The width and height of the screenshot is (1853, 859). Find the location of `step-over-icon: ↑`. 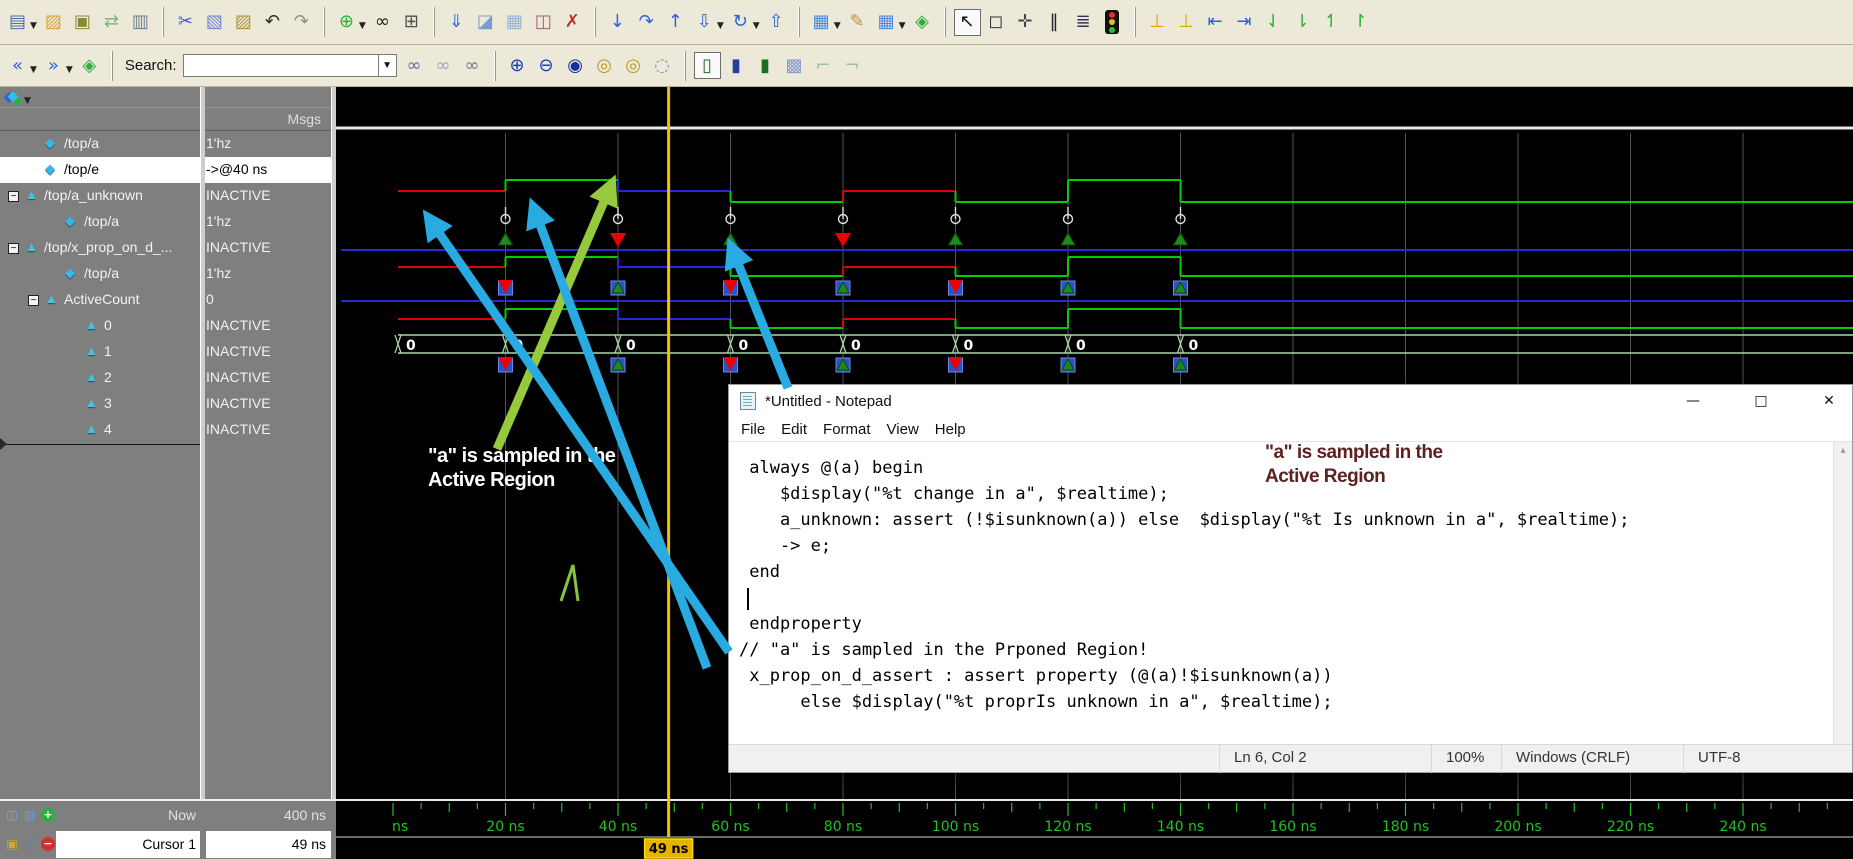

step-over-icon: ↑ is located at coordinates (675, 22).